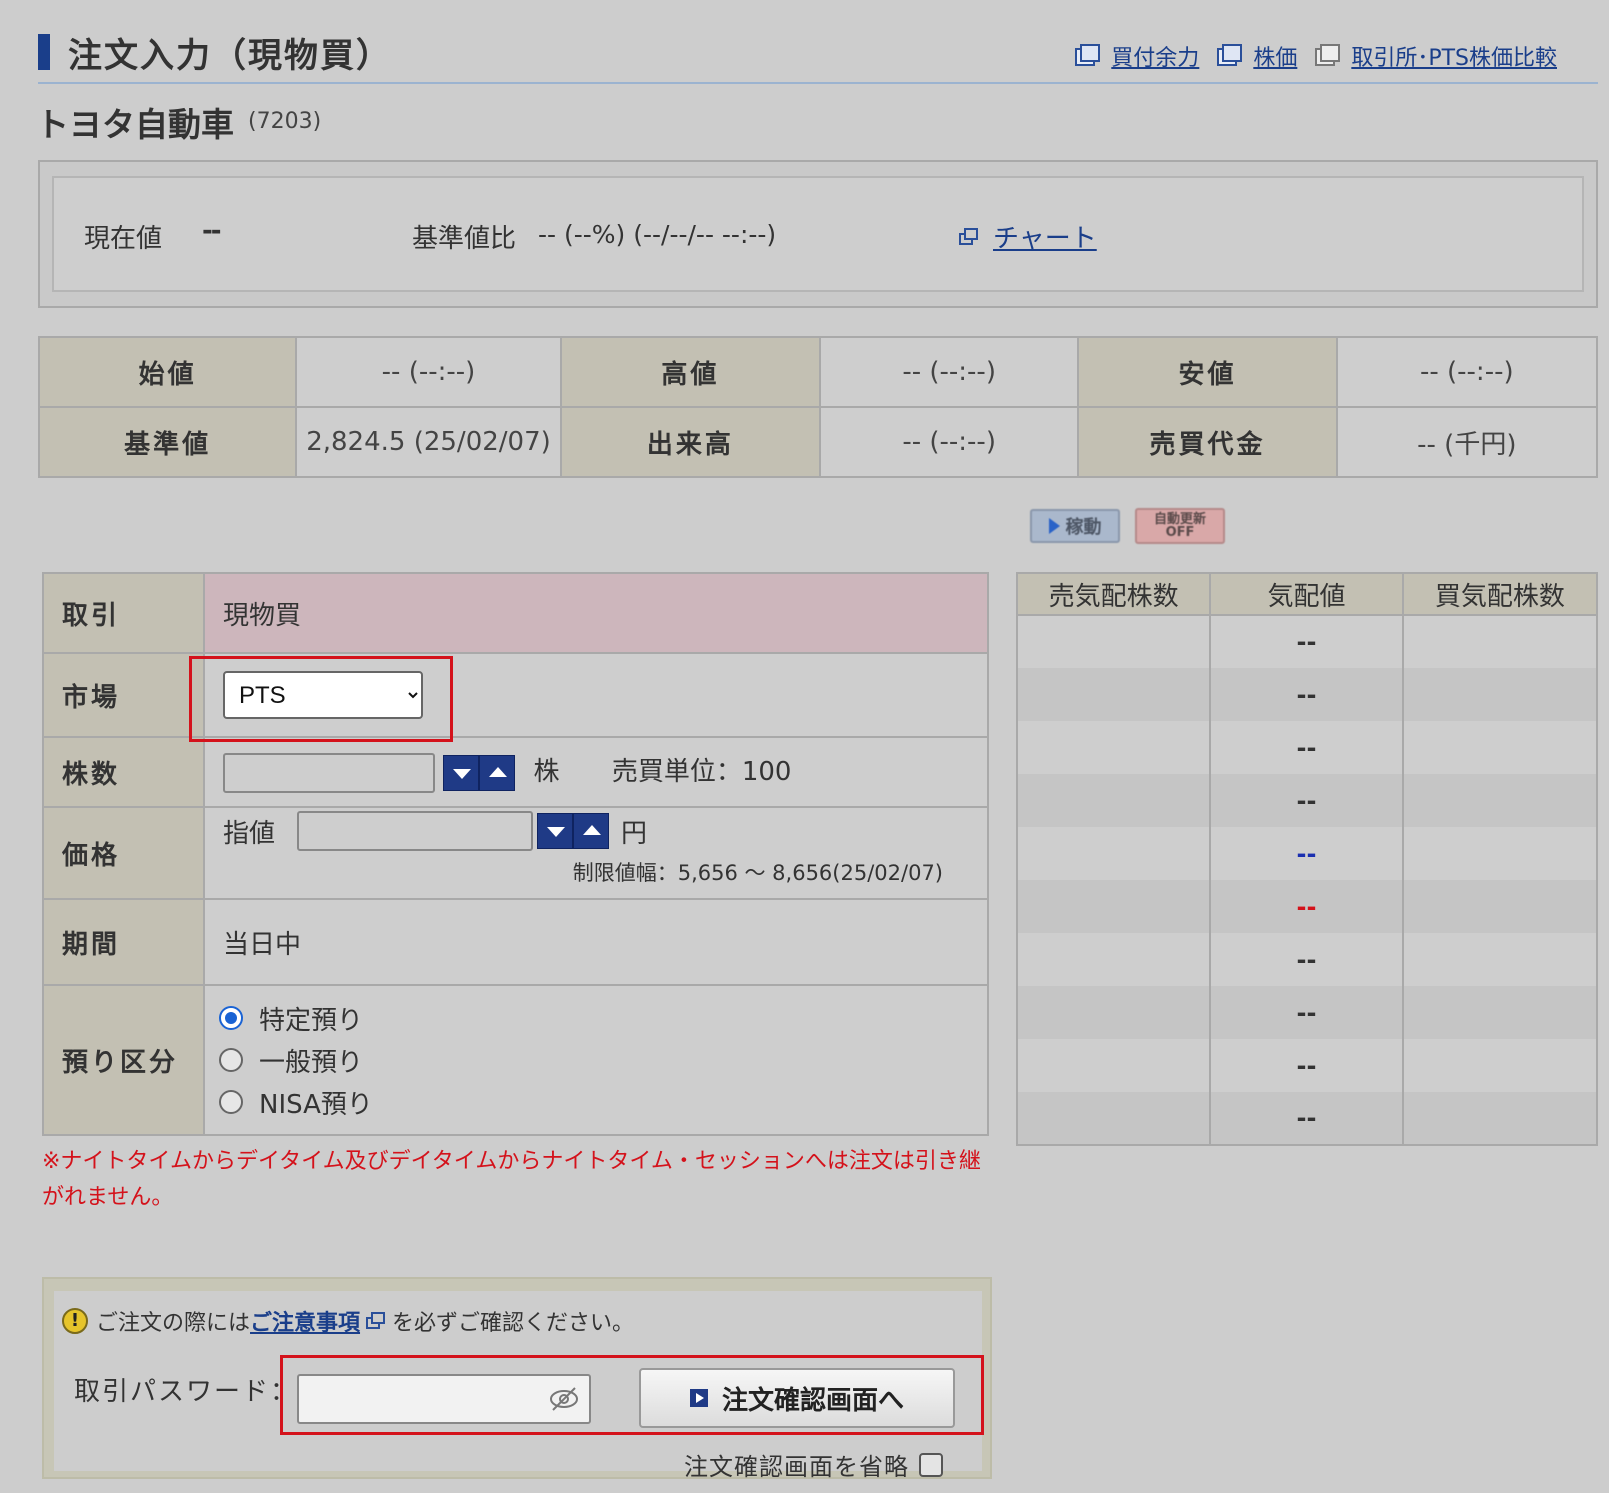 This screenshot has width=1609, height=1493. I want to click on low-value: -- (--:--), so click(1467, 372).